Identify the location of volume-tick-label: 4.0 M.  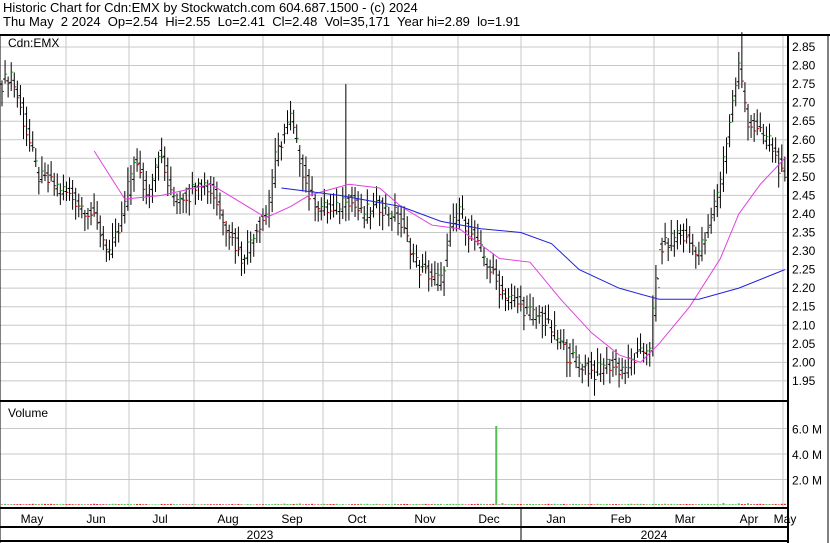
(807, 455).